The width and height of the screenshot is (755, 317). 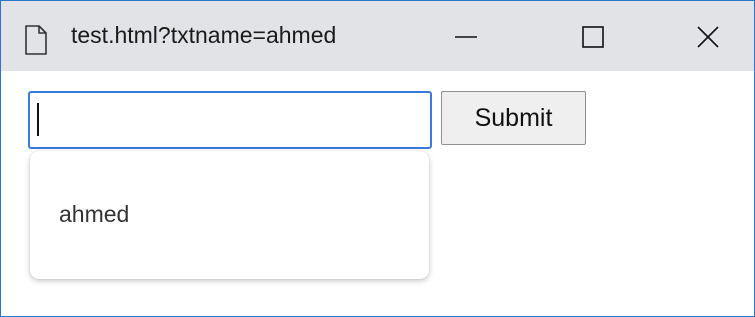 I want to click on window-title: test.html?txtname=ahmed, so click(x=204, y=35).